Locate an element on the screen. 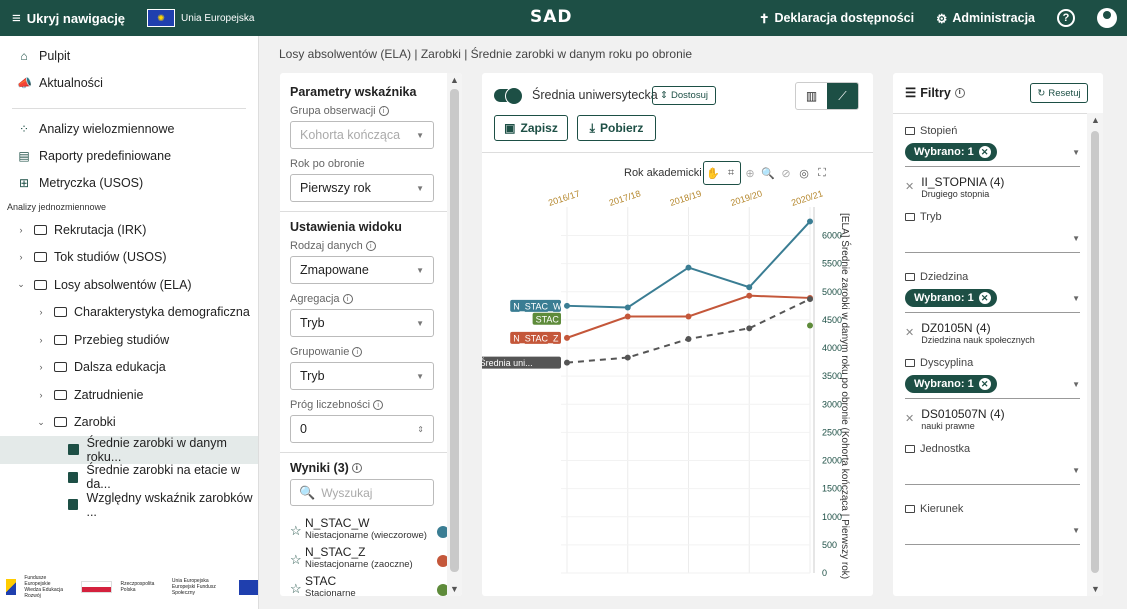 Image resolution: width=1127 pixels, height=609 pixels. save-button: ▣ Zapisz is located at coordinates (531, 128).